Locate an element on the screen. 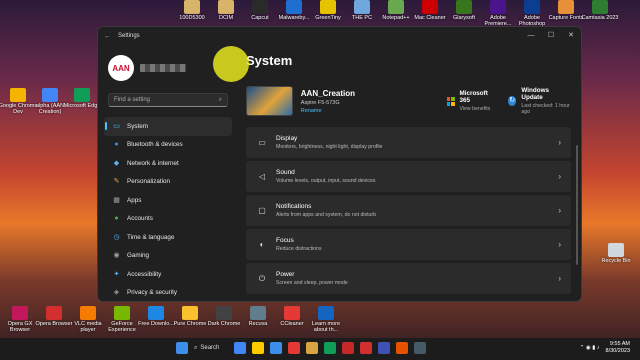 The image size is (640, 360). sidebar-item-icon: ▭ is located at coordinates (116, 126).